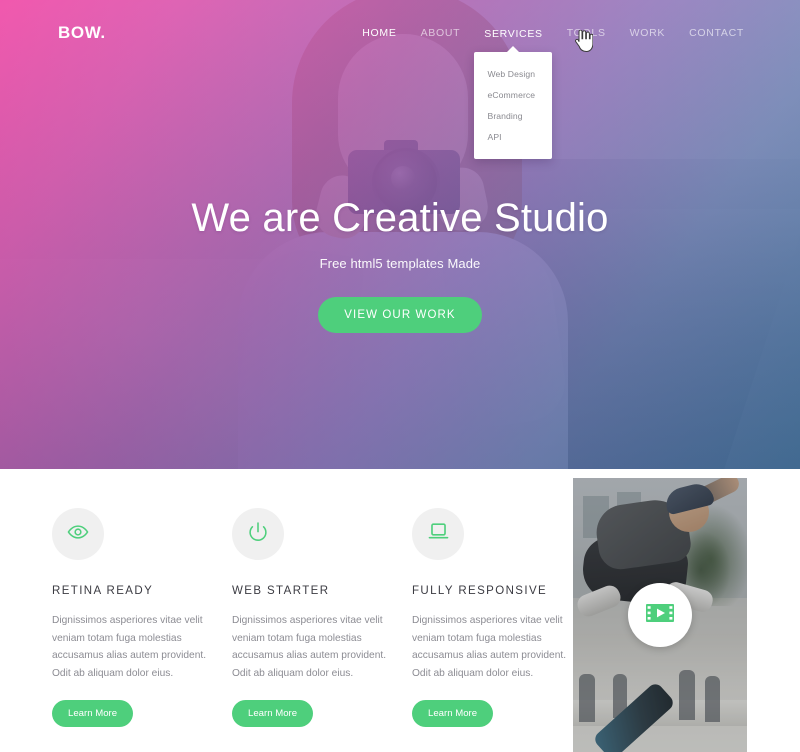 Image resolution: width=800 pixels, height=752 pixels. Describe the element at coordinates (379, 33) in the screenshot. I see `nav-item-home: HOME` at that location.